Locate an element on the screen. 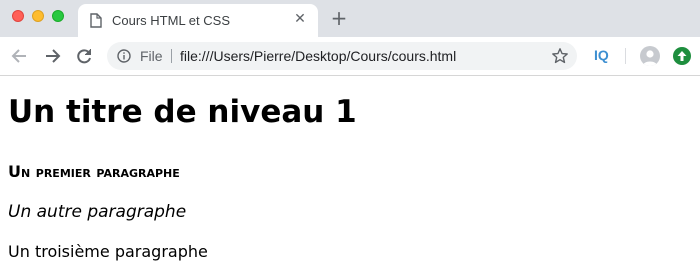 This screenshot has width=700, height=280. star-icon is located at coordinates (560, 56).